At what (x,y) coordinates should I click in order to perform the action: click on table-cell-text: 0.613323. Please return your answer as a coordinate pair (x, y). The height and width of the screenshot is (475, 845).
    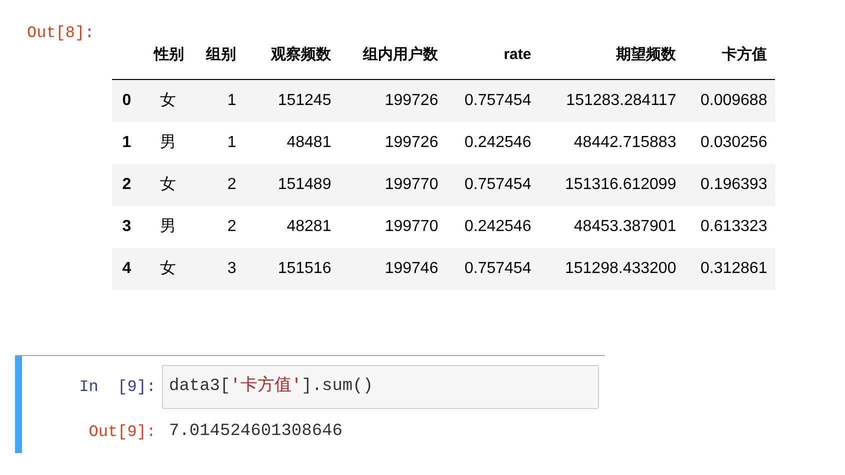
    Looking at the image, I should click on (734, 227).